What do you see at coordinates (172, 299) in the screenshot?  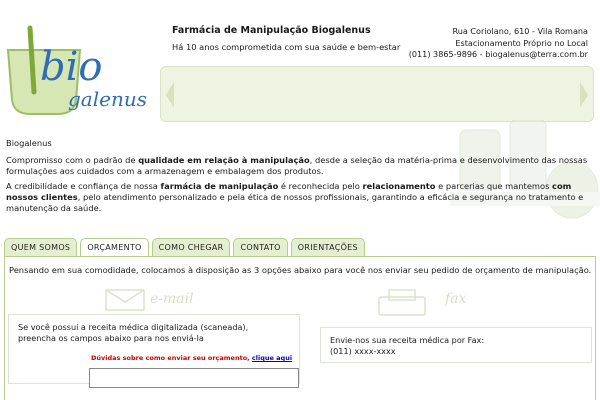 I see `email-watermark: e-mail` at bounding box center [172, 299].